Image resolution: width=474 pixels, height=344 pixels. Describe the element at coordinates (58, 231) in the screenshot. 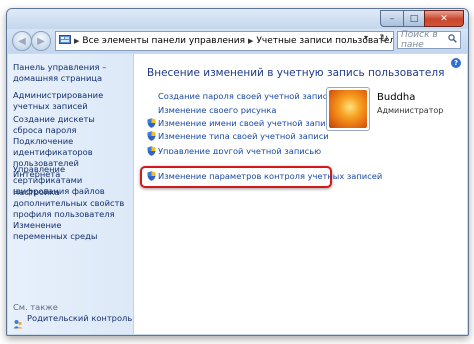

I see `sidebar-item-env-vars: Изменение переменных среды` at that location.